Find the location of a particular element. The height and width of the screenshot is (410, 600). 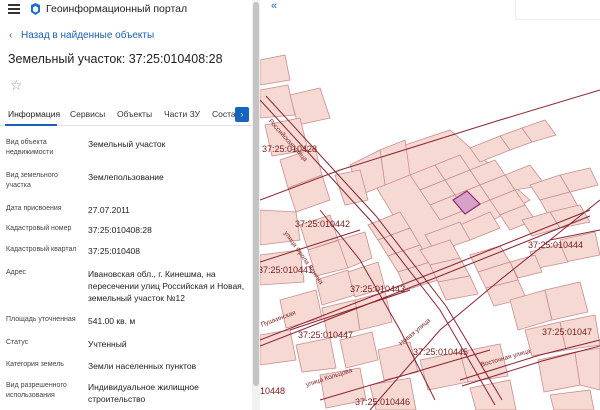

double-chevron-left-icon: « is located at coordinates (274, 7).